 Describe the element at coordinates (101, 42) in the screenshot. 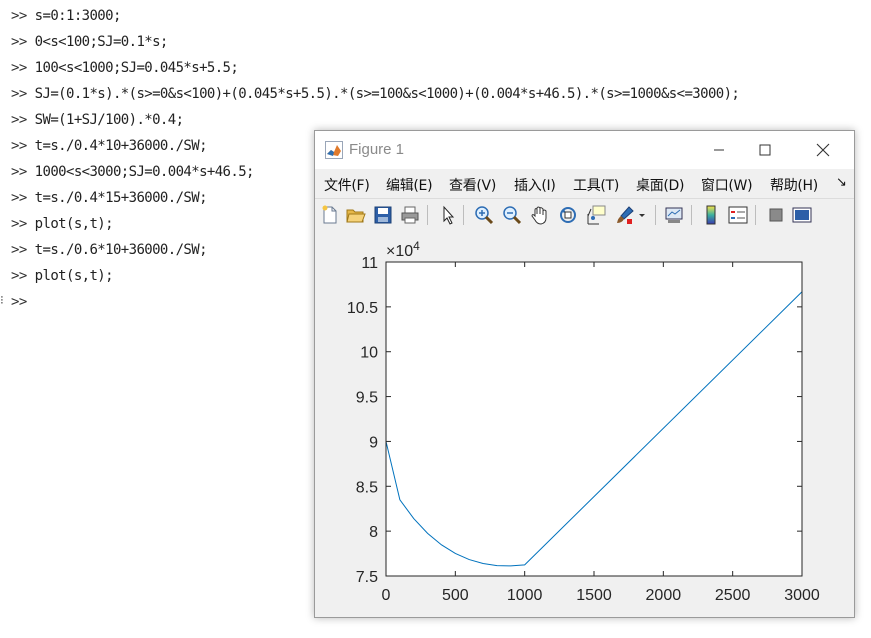

I see `command-text: 0<s<100;SJ=0.1*s;` at that location.